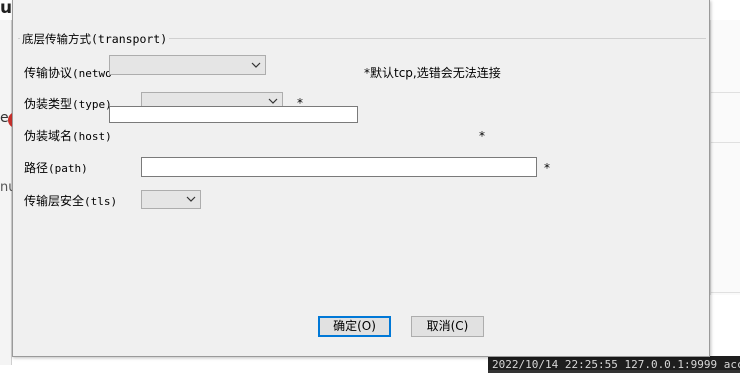  I want to click on network-select, so click(187, 65).